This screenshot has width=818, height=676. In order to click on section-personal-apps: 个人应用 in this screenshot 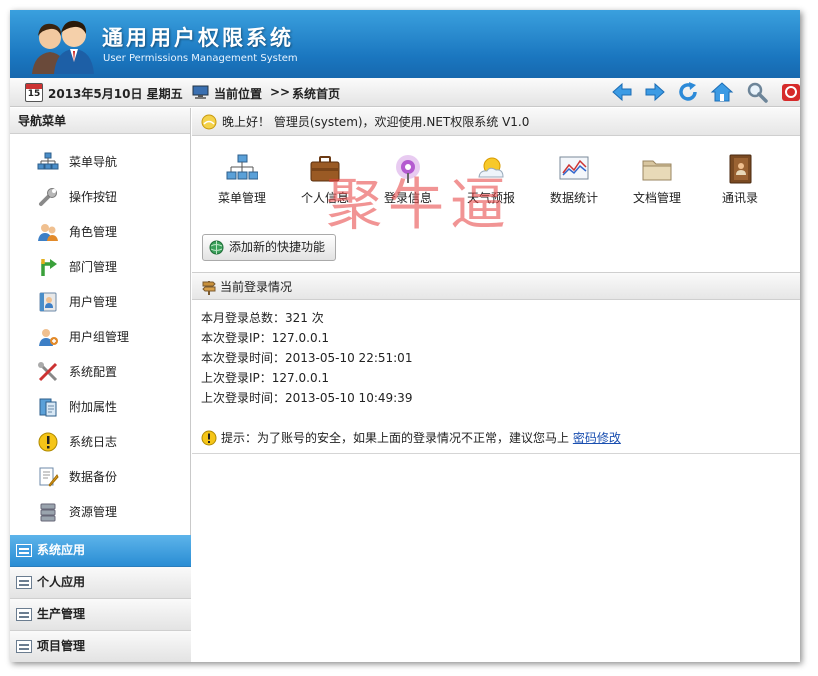, I will do `click(100, 583)`.